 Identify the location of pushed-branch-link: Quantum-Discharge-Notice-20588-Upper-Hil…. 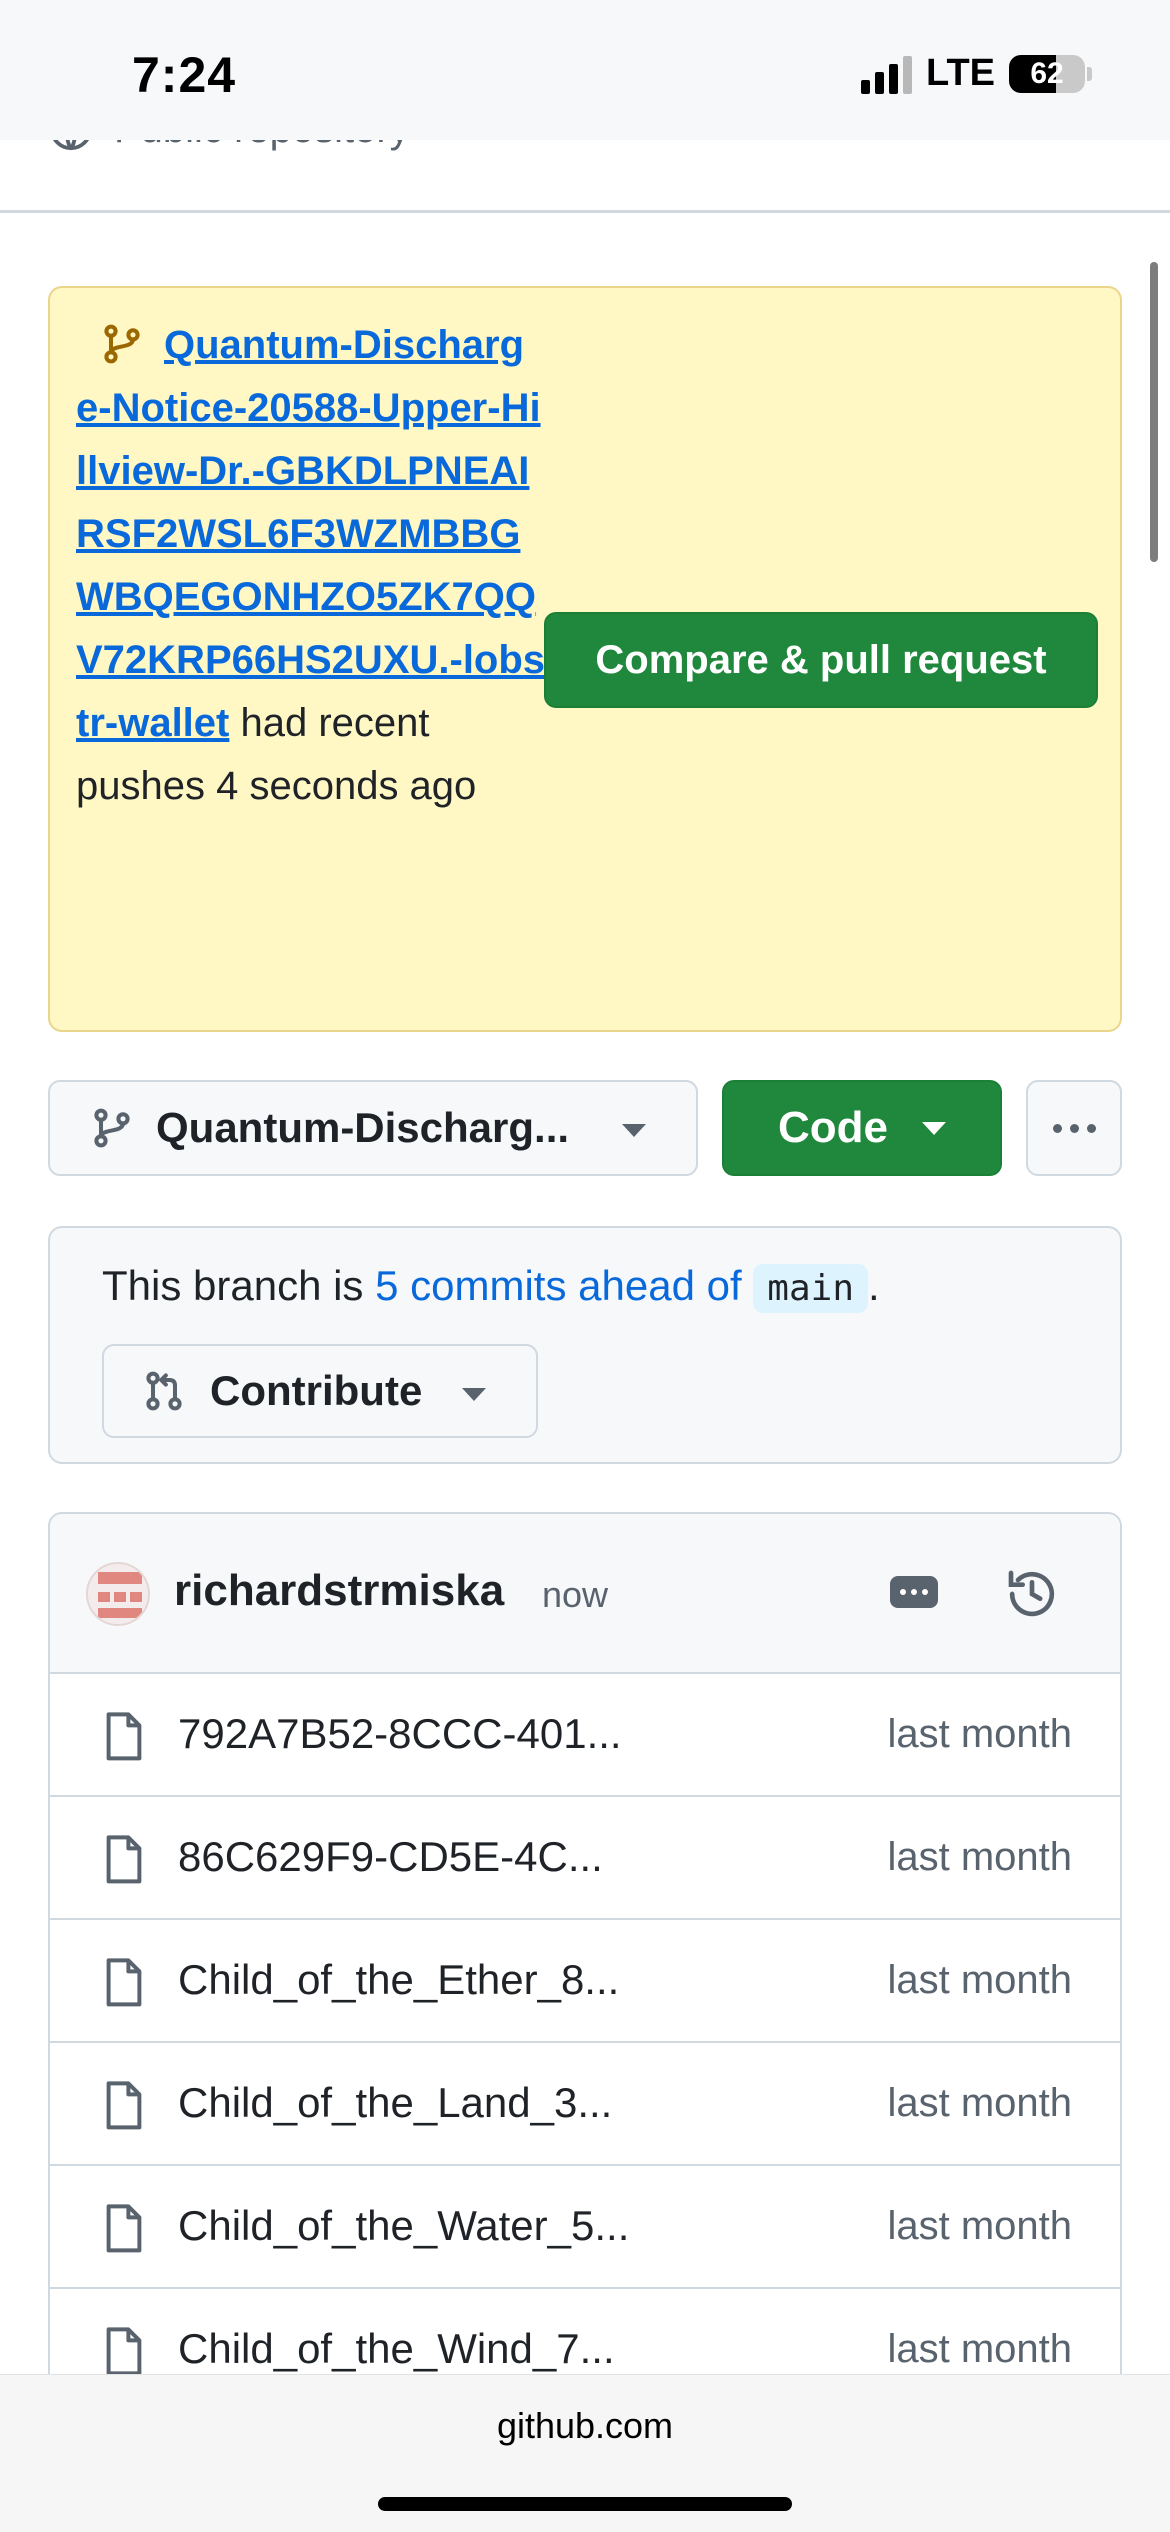
(310, 534).